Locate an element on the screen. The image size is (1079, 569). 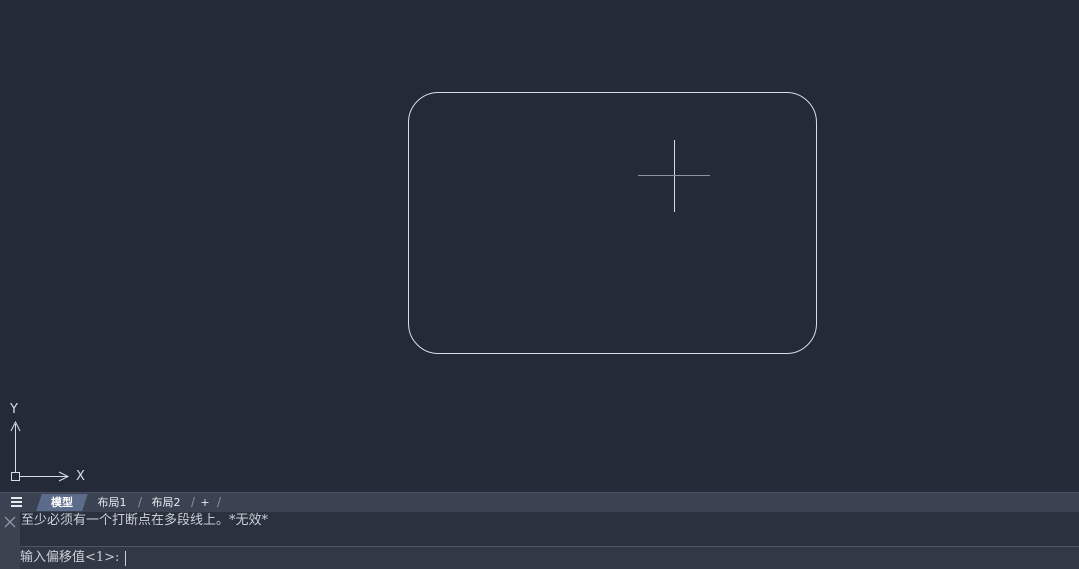
ucs-x-label: X is located at coordinates (80, 476).